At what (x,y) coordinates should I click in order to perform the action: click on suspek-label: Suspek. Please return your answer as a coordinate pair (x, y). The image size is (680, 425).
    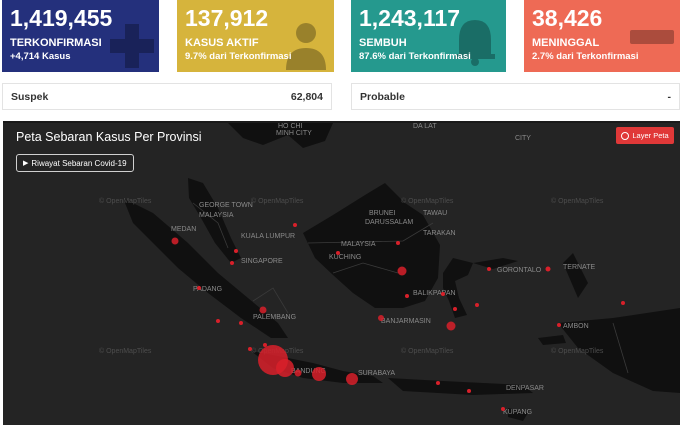
    Looking at the image, I should click on (30, 96).